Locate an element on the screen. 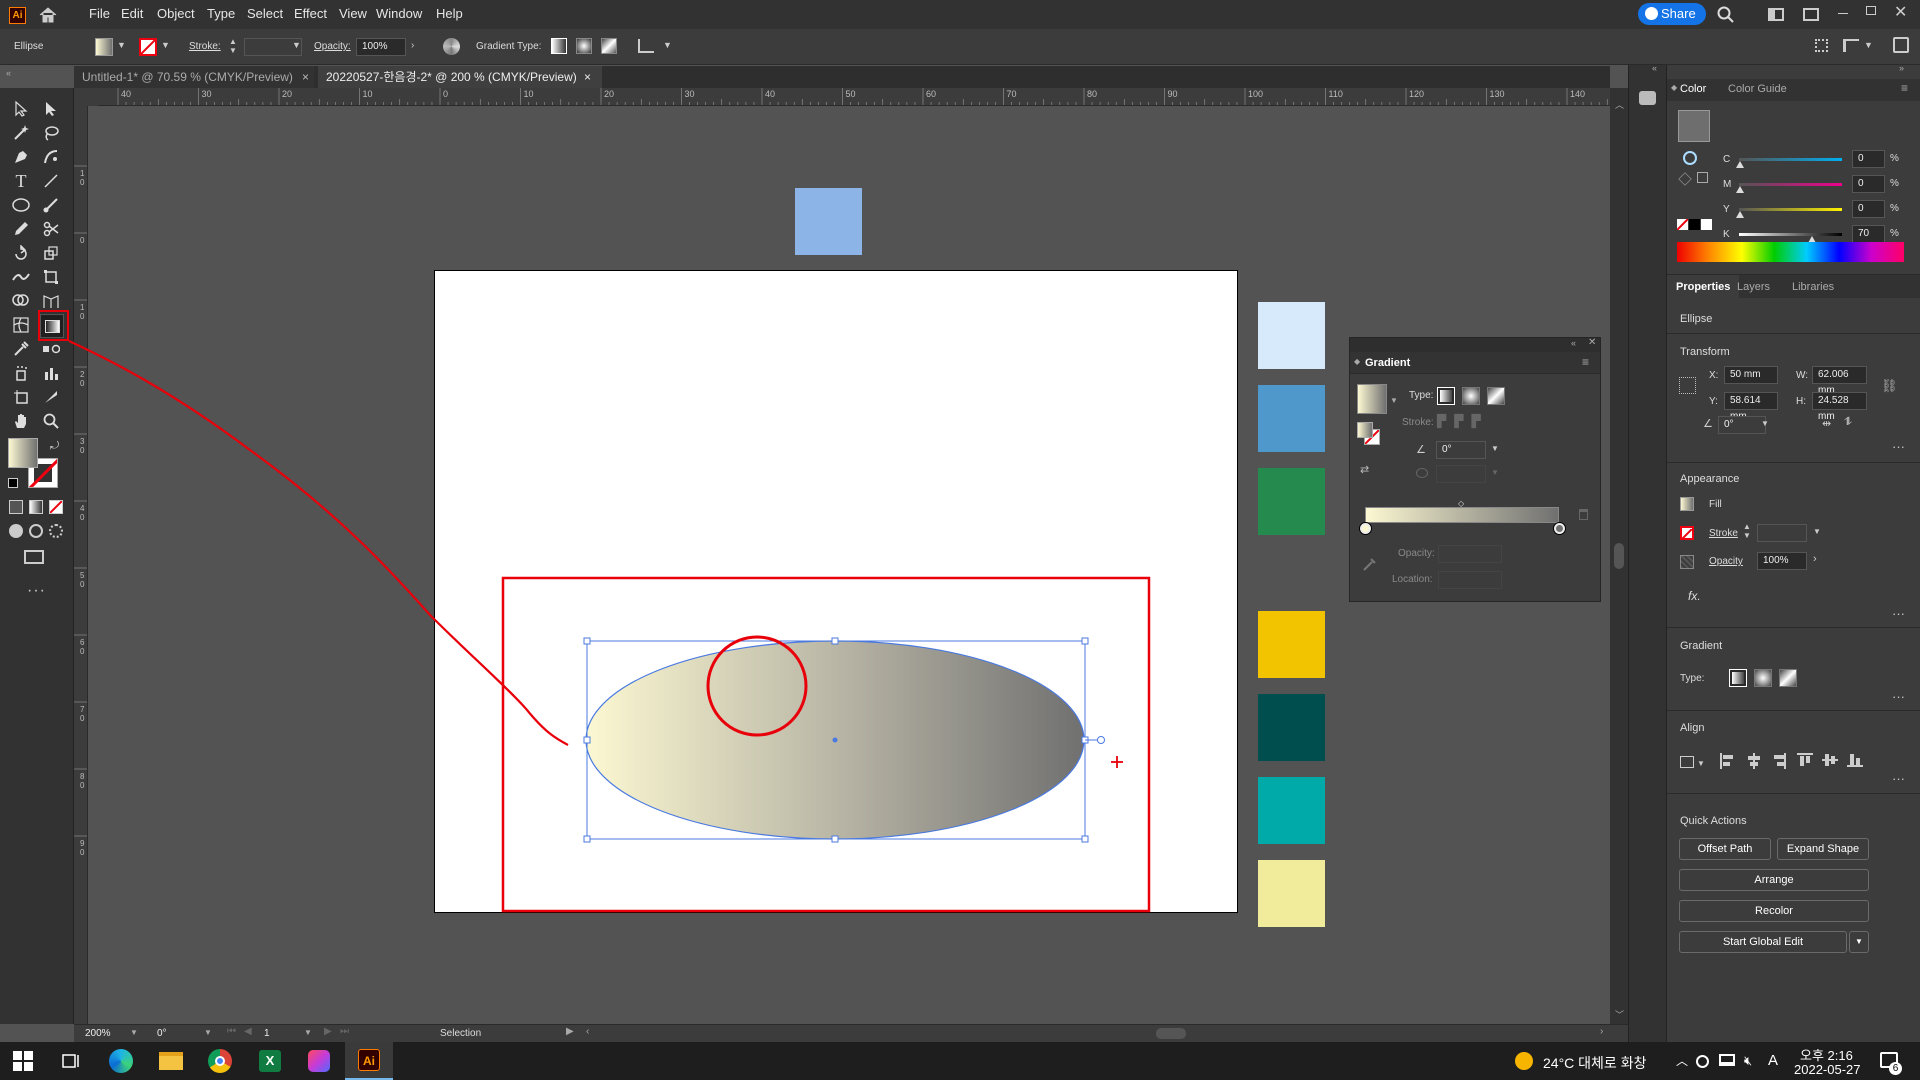  eyedropper-icon is located at coordinates (1370, 565).